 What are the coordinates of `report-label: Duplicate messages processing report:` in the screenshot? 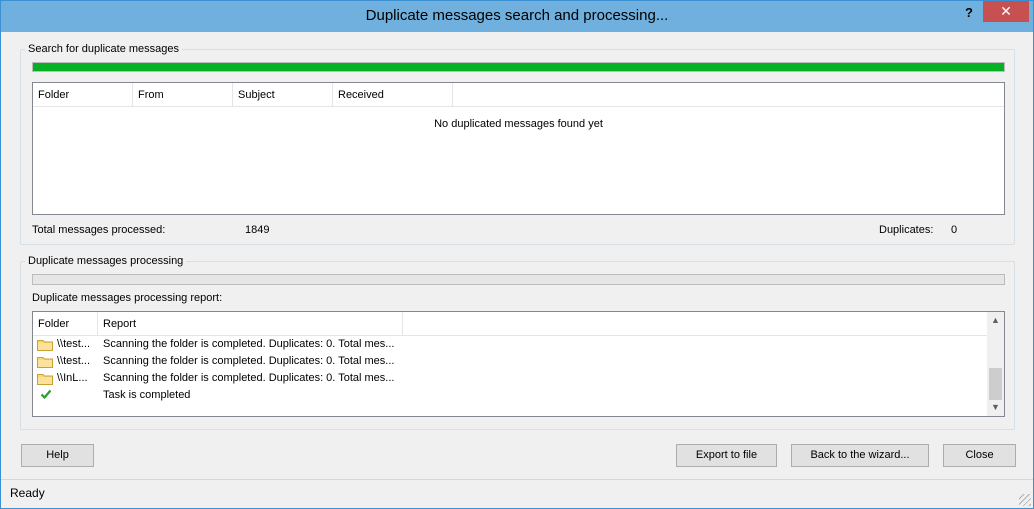 It's located at (127, 298).